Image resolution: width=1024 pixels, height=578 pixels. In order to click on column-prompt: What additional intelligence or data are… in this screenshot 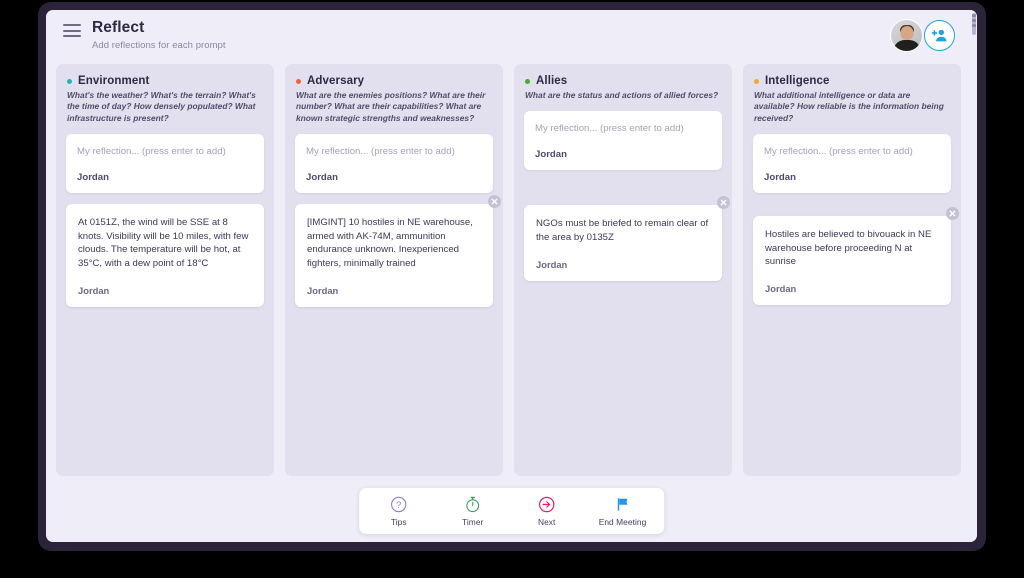, I will do `click(849, 106)`.